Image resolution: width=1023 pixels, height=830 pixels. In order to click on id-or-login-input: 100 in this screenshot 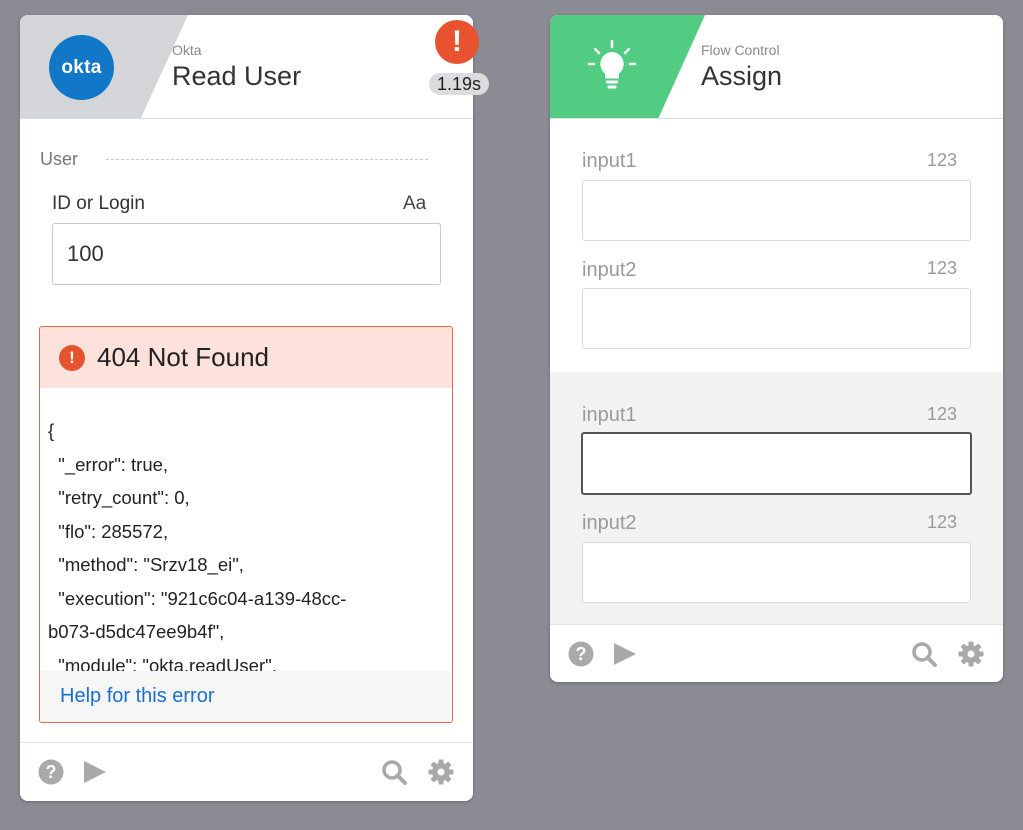, I will do `click(246, 254)`.